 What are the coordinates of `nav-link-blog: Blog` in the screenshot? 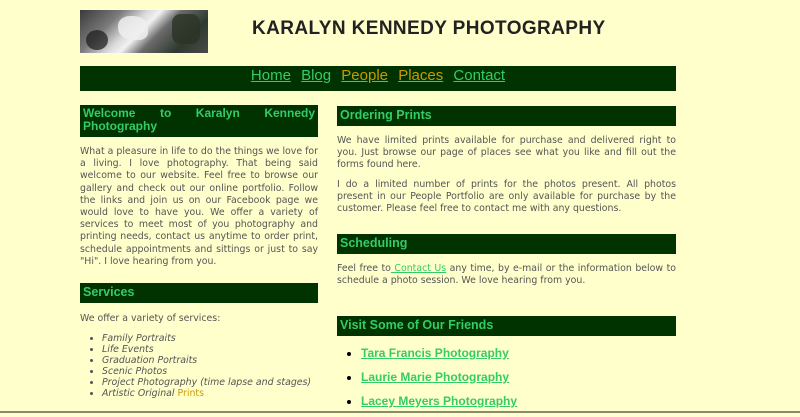 It's located at (316, 75).